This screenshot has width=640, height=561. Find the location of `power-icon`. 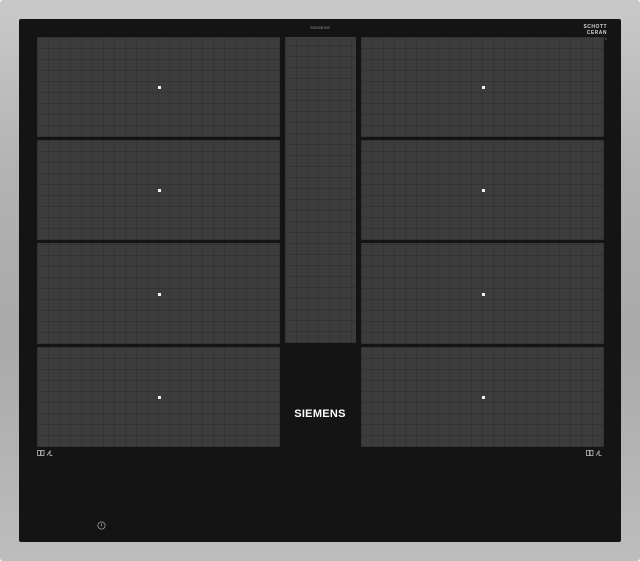

power-icon is located at coordinates (101, 523).